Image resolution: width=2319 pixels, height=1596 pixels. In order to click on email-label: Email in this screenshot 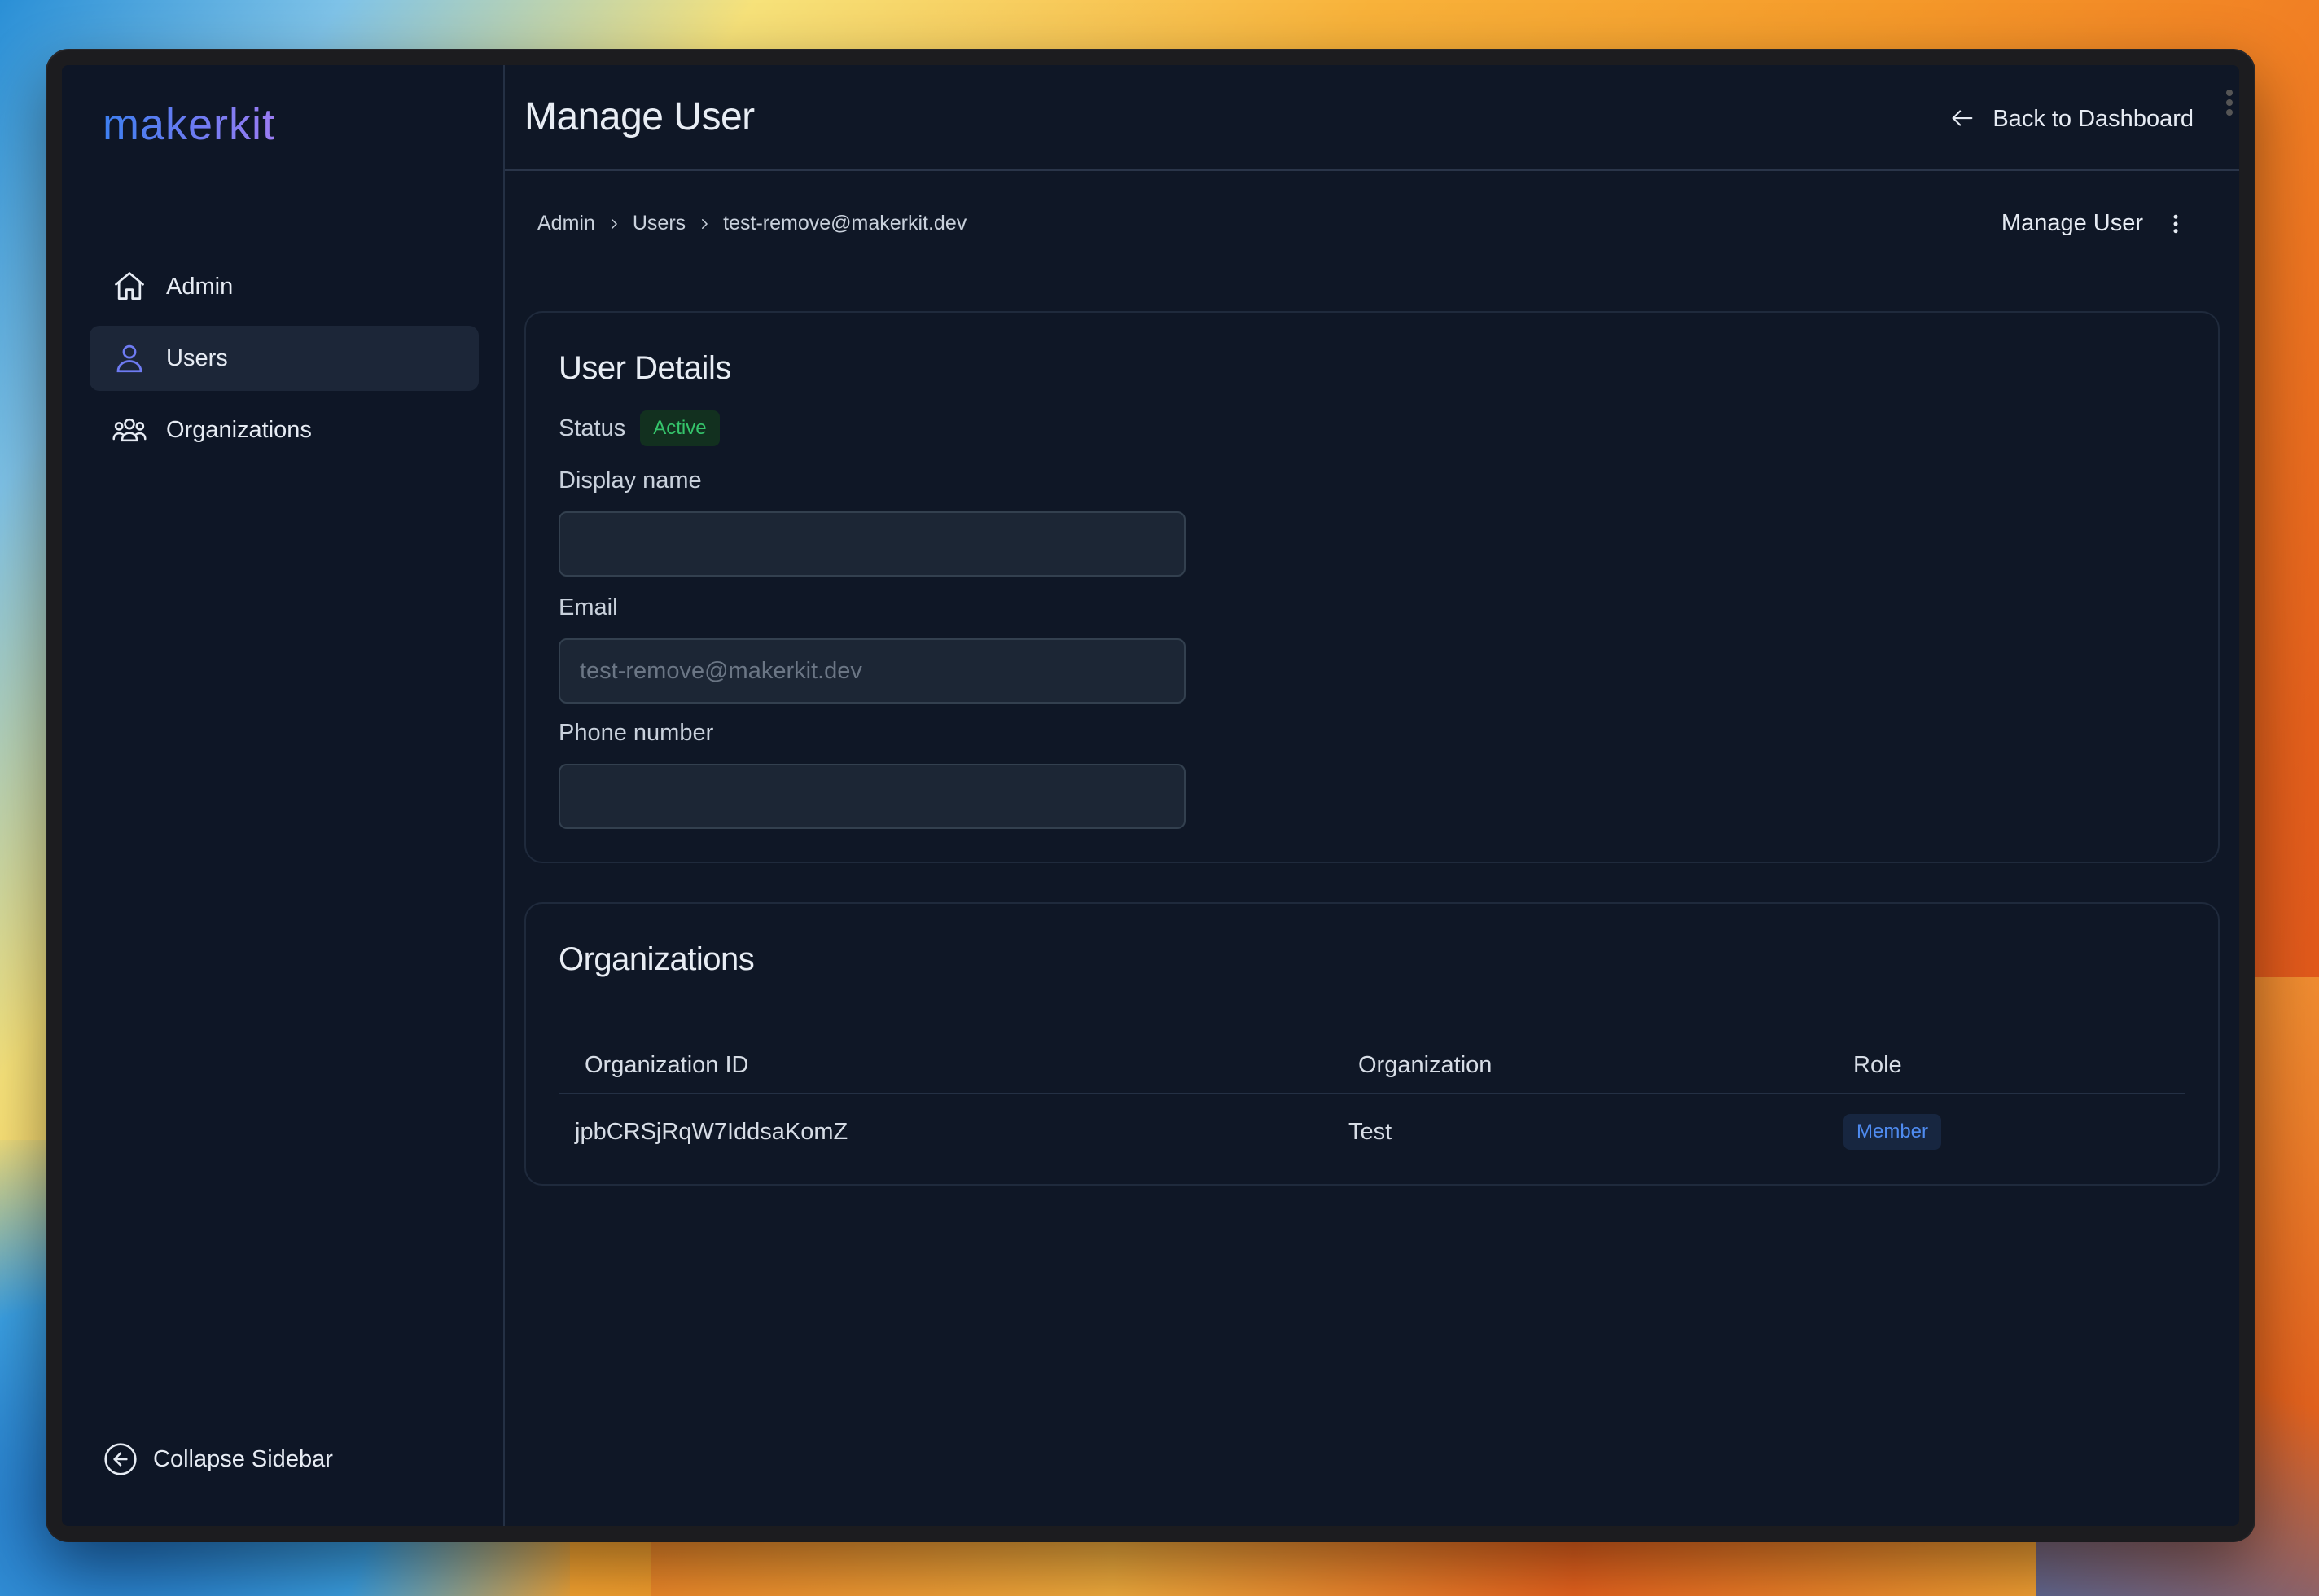, I will do `click(588, 607)`.